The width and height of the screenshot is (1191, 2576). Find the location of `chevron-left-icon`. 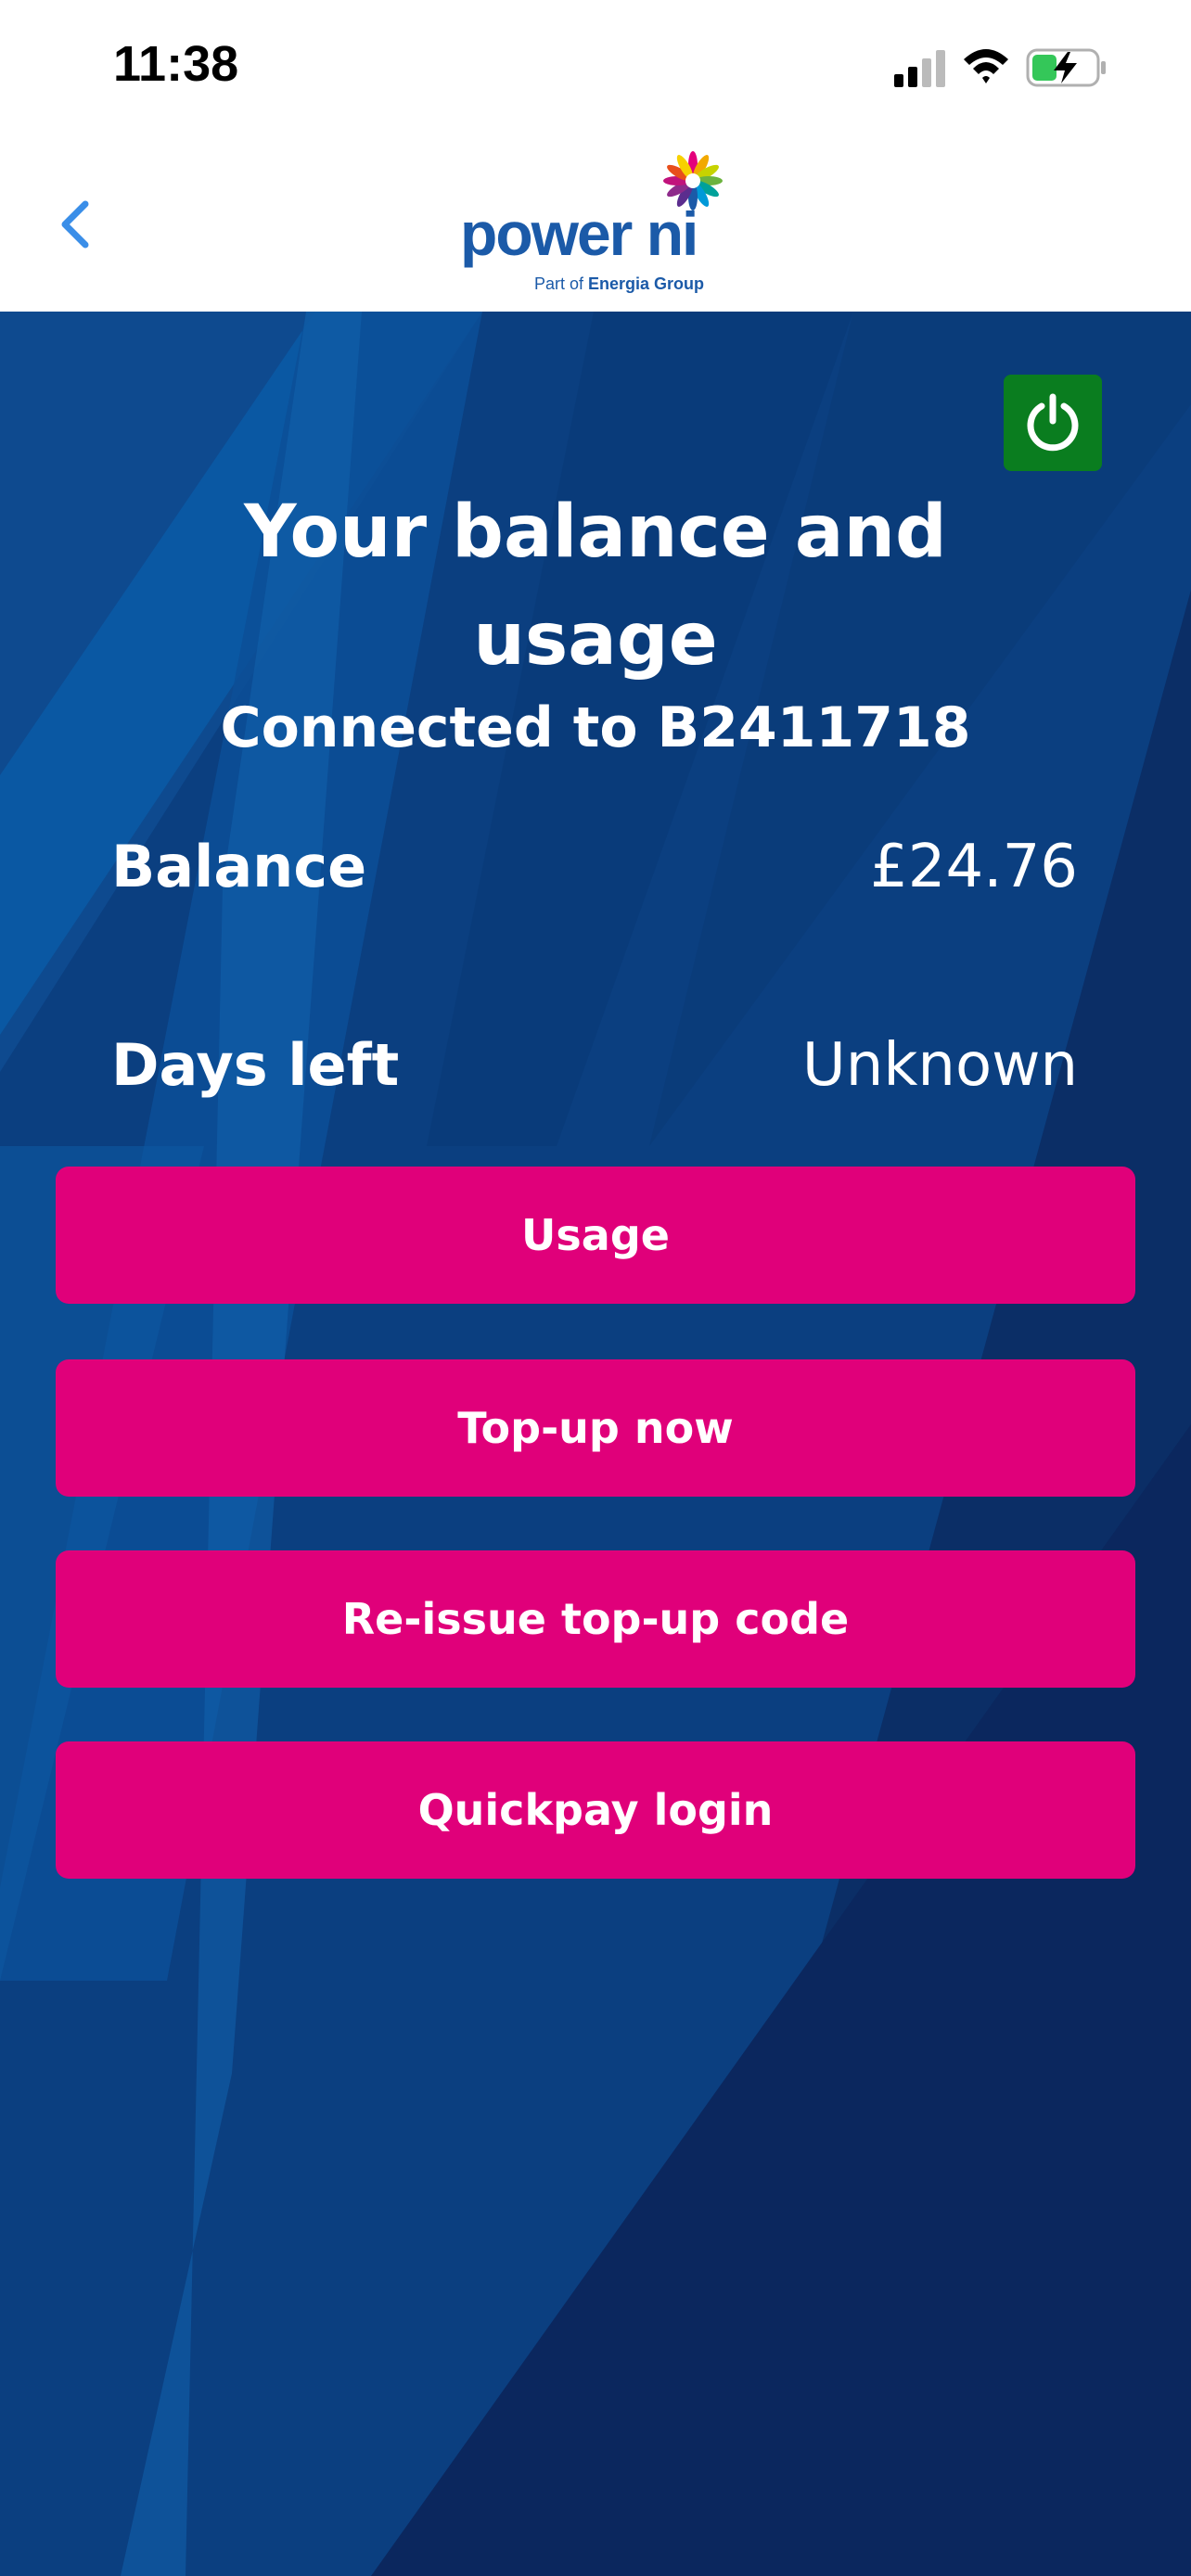

chevron-left-icon is located at coordinates (75, 224).